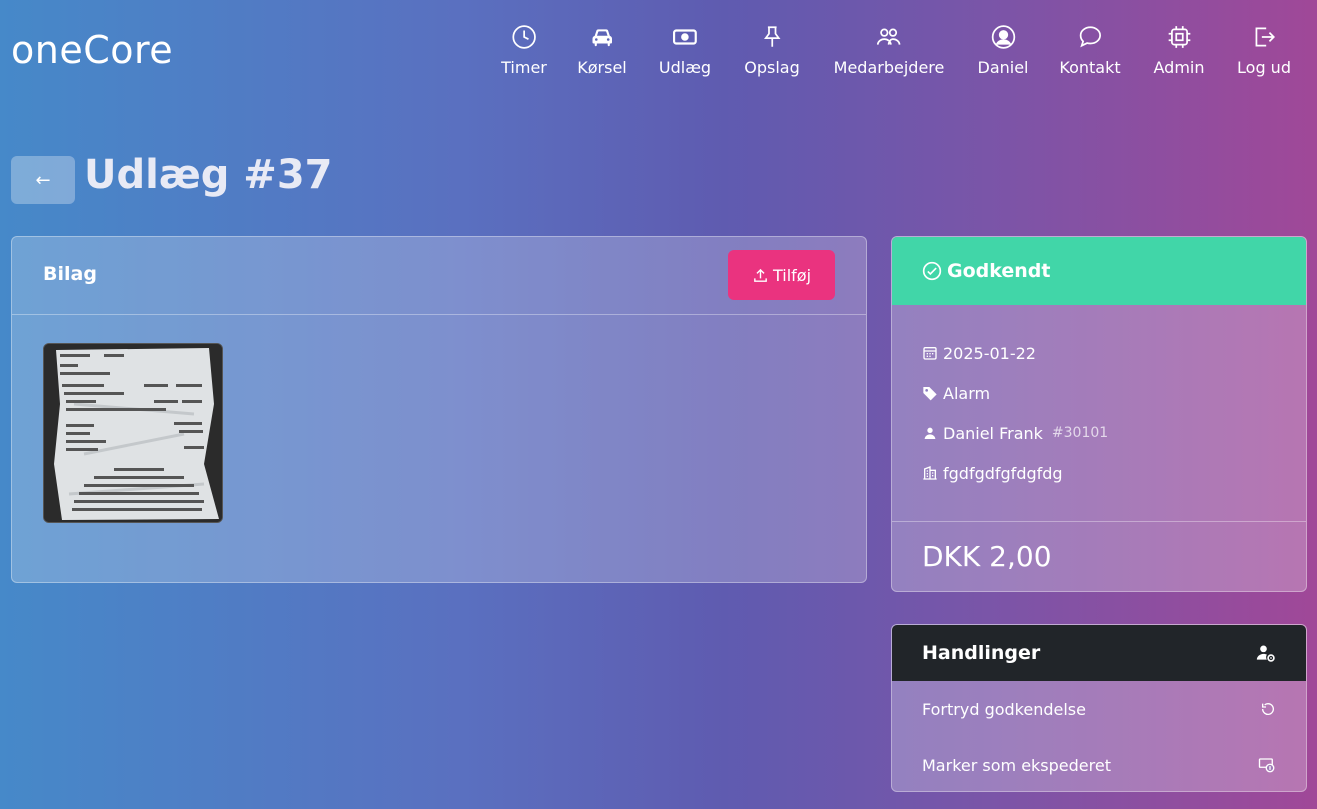 The width and height of the screenshot is (1317, 809). What do you see at coordinates (1003, 473) in the screenshot?
I see `expense-description: fgdfgdfgfdgfdg` at bounding box center [1003, 473].